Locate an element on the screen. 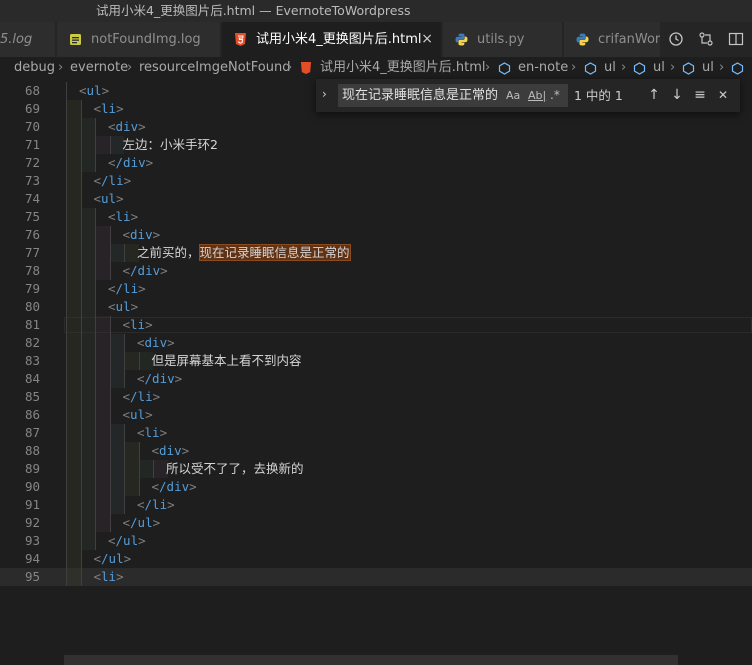 The image size is (752, 665). code-line: 92 </ul> is located at coordinates (376, 523).